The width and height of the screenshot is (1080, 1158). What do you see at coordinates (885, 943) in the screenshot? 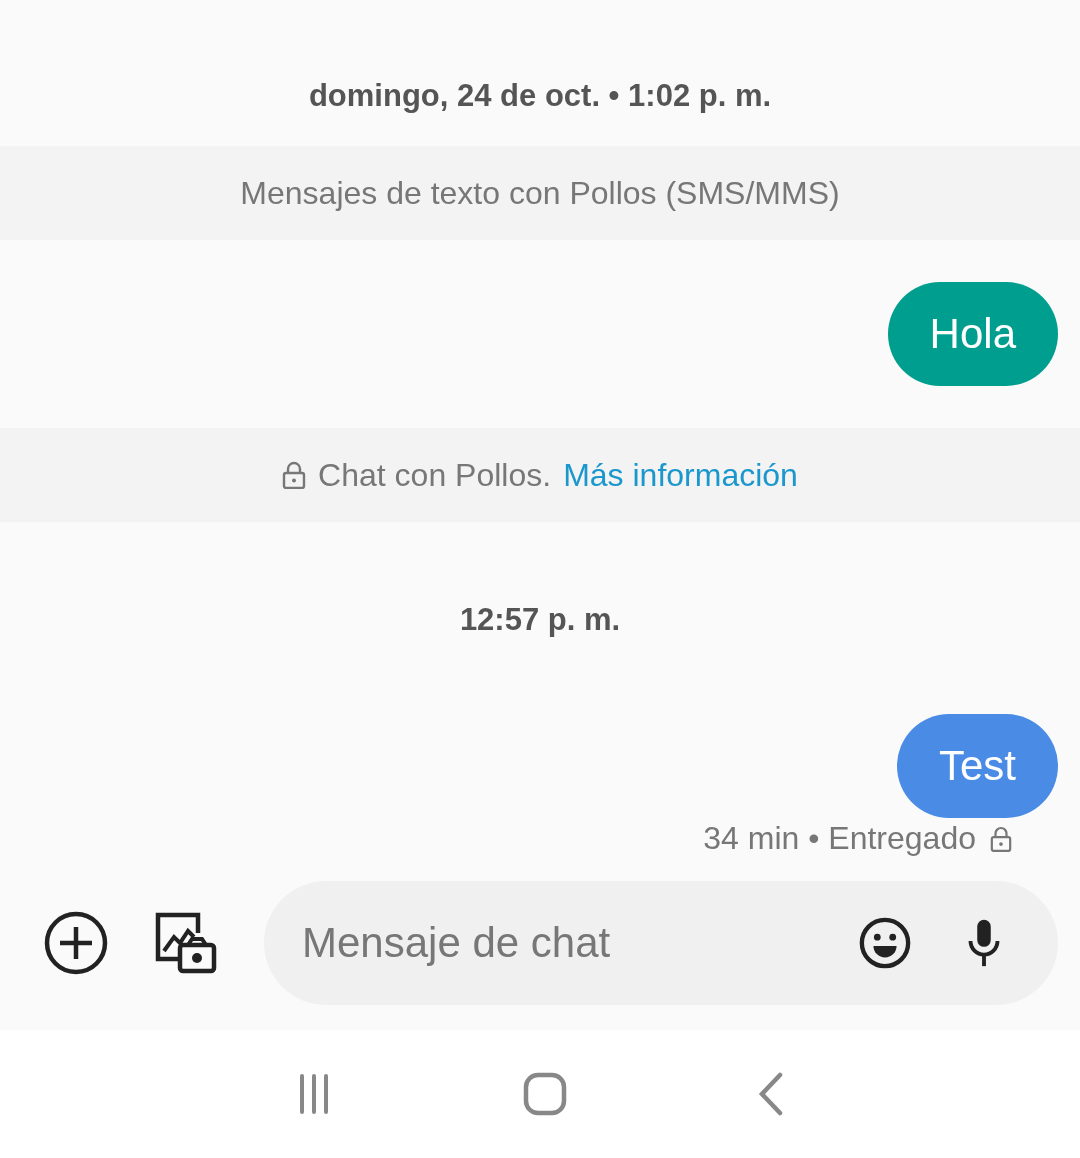
I see `emoji-icon` at bounding box center [885, 943].